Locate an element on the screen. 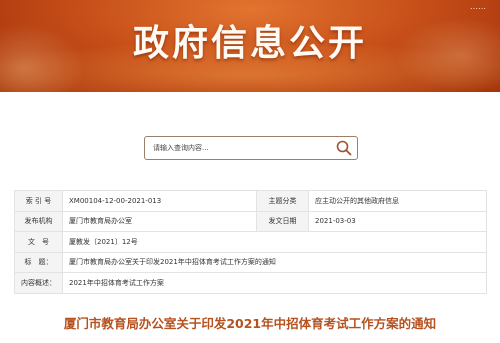 The height and width of the screenshot is (343, 500). page-banner-title: 政府信息公开 is located at coordinates (249, 43).